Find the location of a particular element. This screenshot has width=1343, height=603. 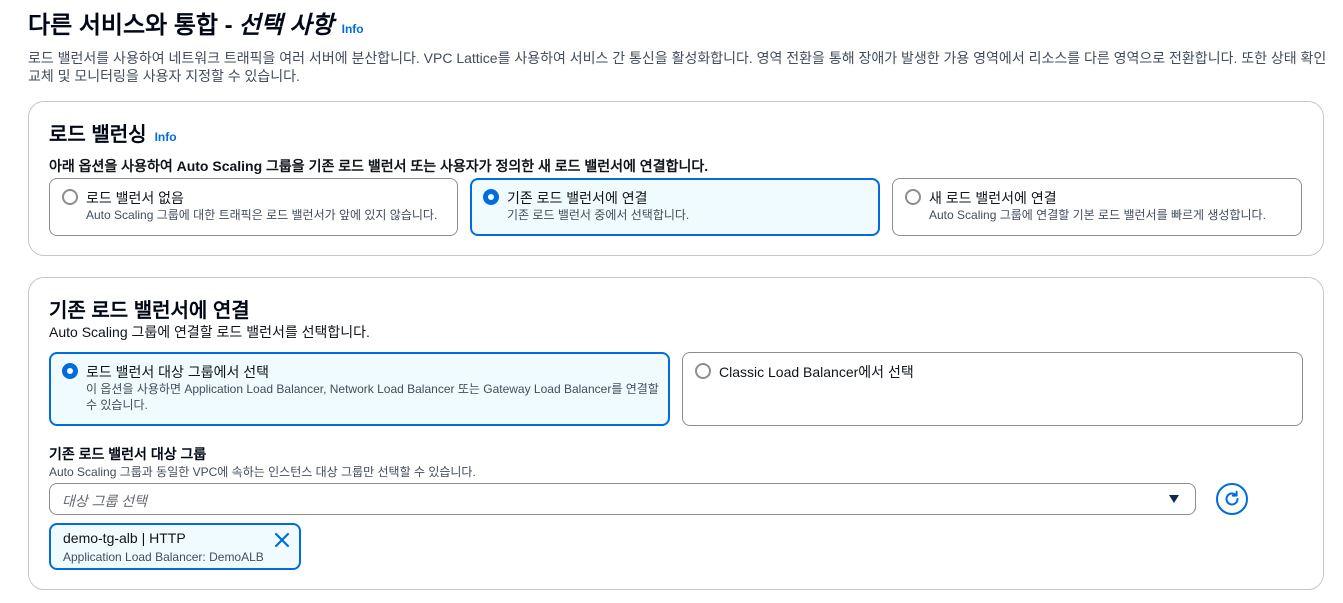

target-group-label: 기존 로드 밸런서 대상 그룹 is located at coordinates (128, 454).